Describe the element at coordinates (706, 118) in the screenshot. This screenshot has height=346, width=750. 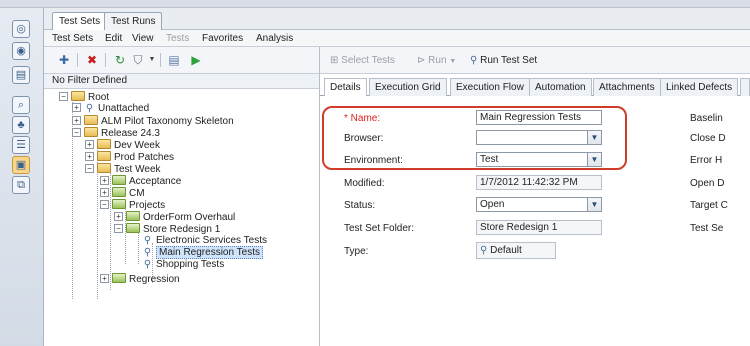
I see `baseline-label: Baselin` at that location.